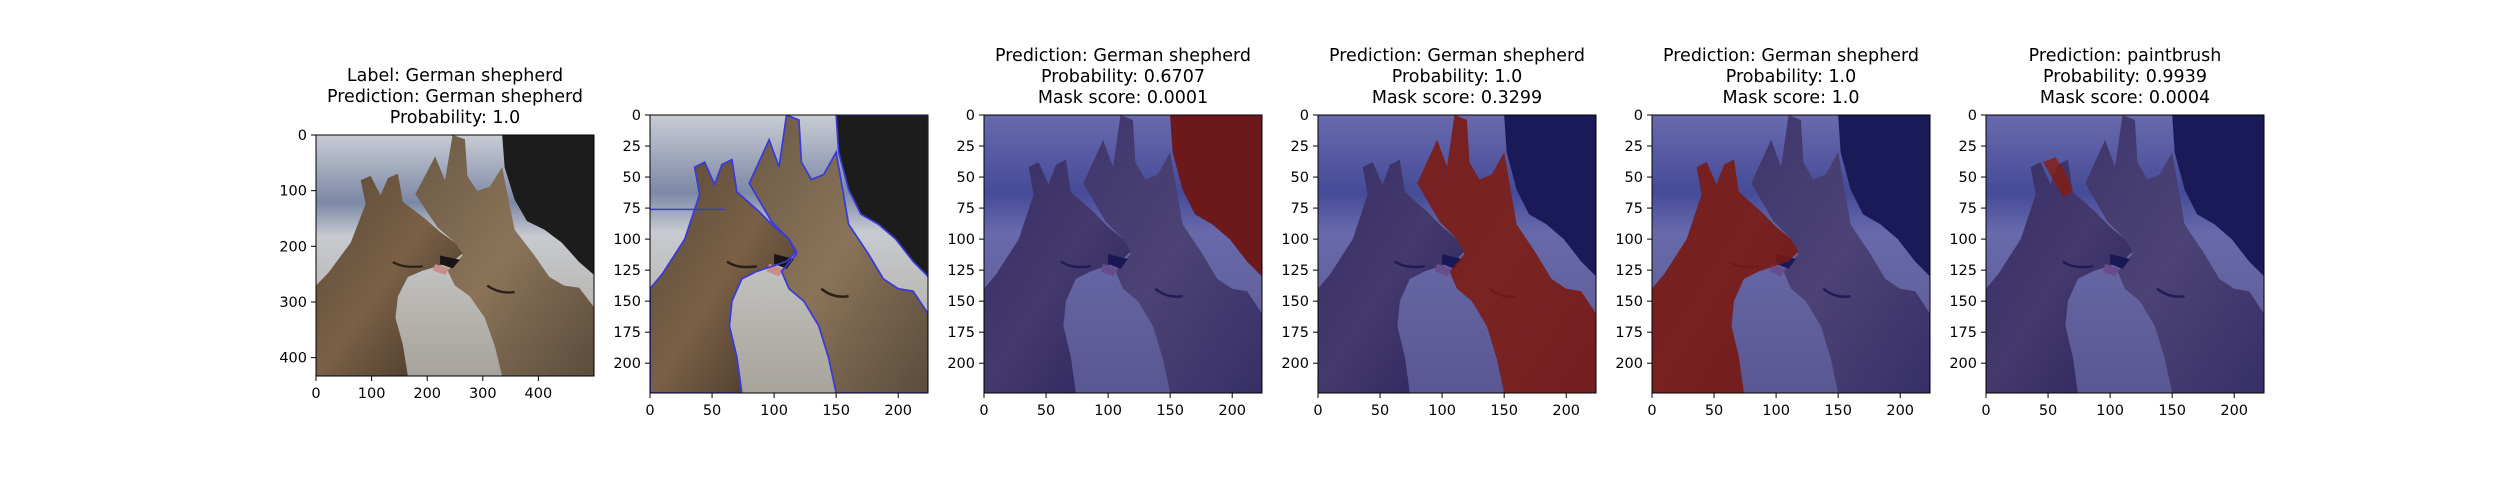 The image size is (2500, 500). I want to click on y-tick-label: 400, so click(293, 359).